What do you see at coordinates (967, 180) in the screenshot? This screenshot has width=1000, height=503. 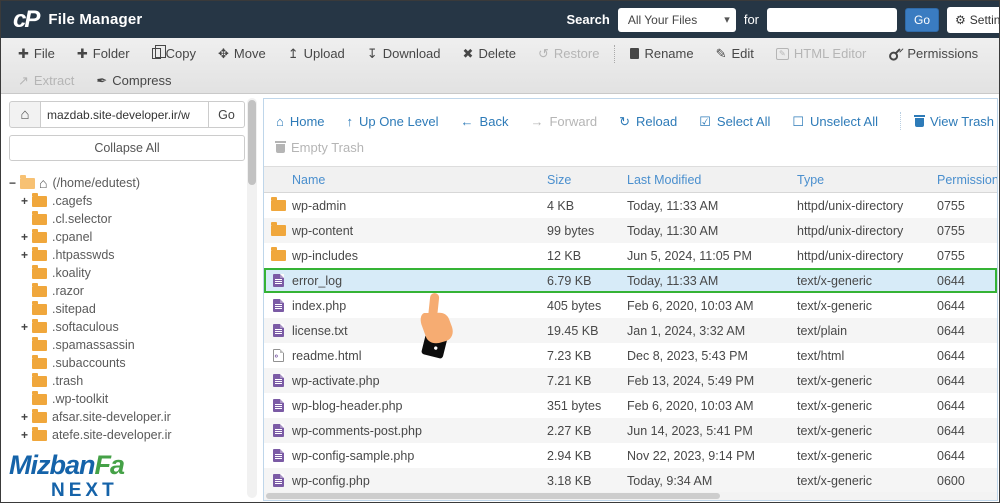 I see `header-permissions: Permissions` at bounding box center [967, 180].